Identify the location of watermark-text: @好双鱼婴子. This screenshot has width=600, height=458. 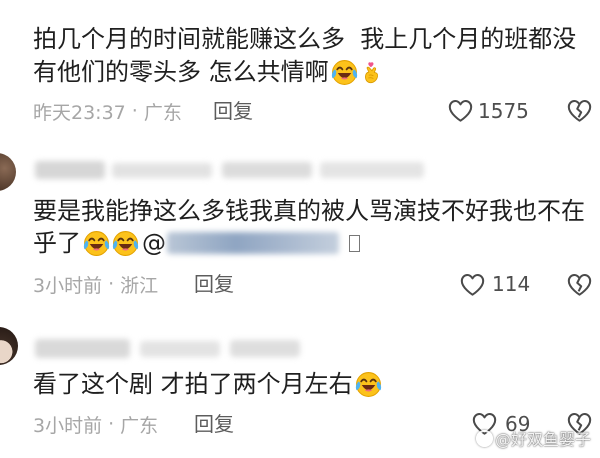
(543, 439).